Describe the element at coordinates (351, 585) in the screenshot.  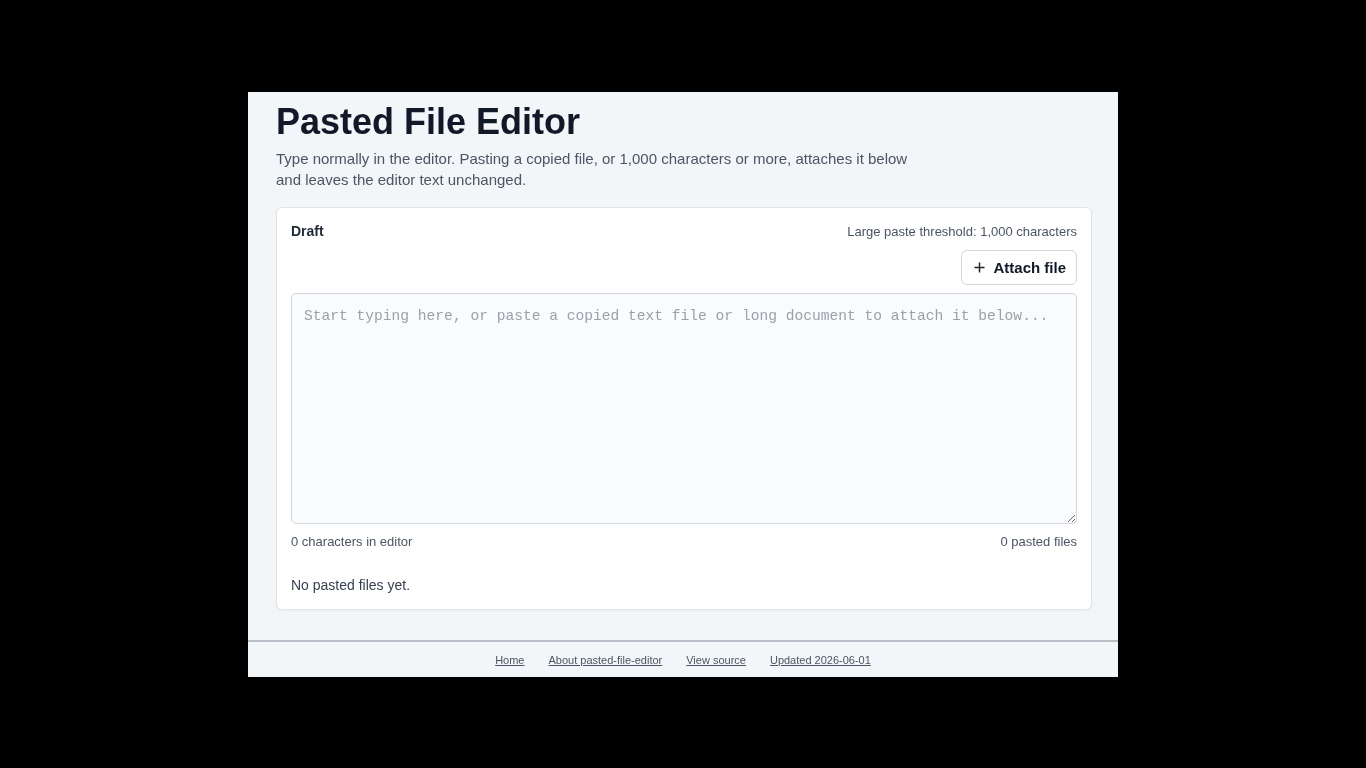
I see `empty-message: No pasted files yet.` at that location.